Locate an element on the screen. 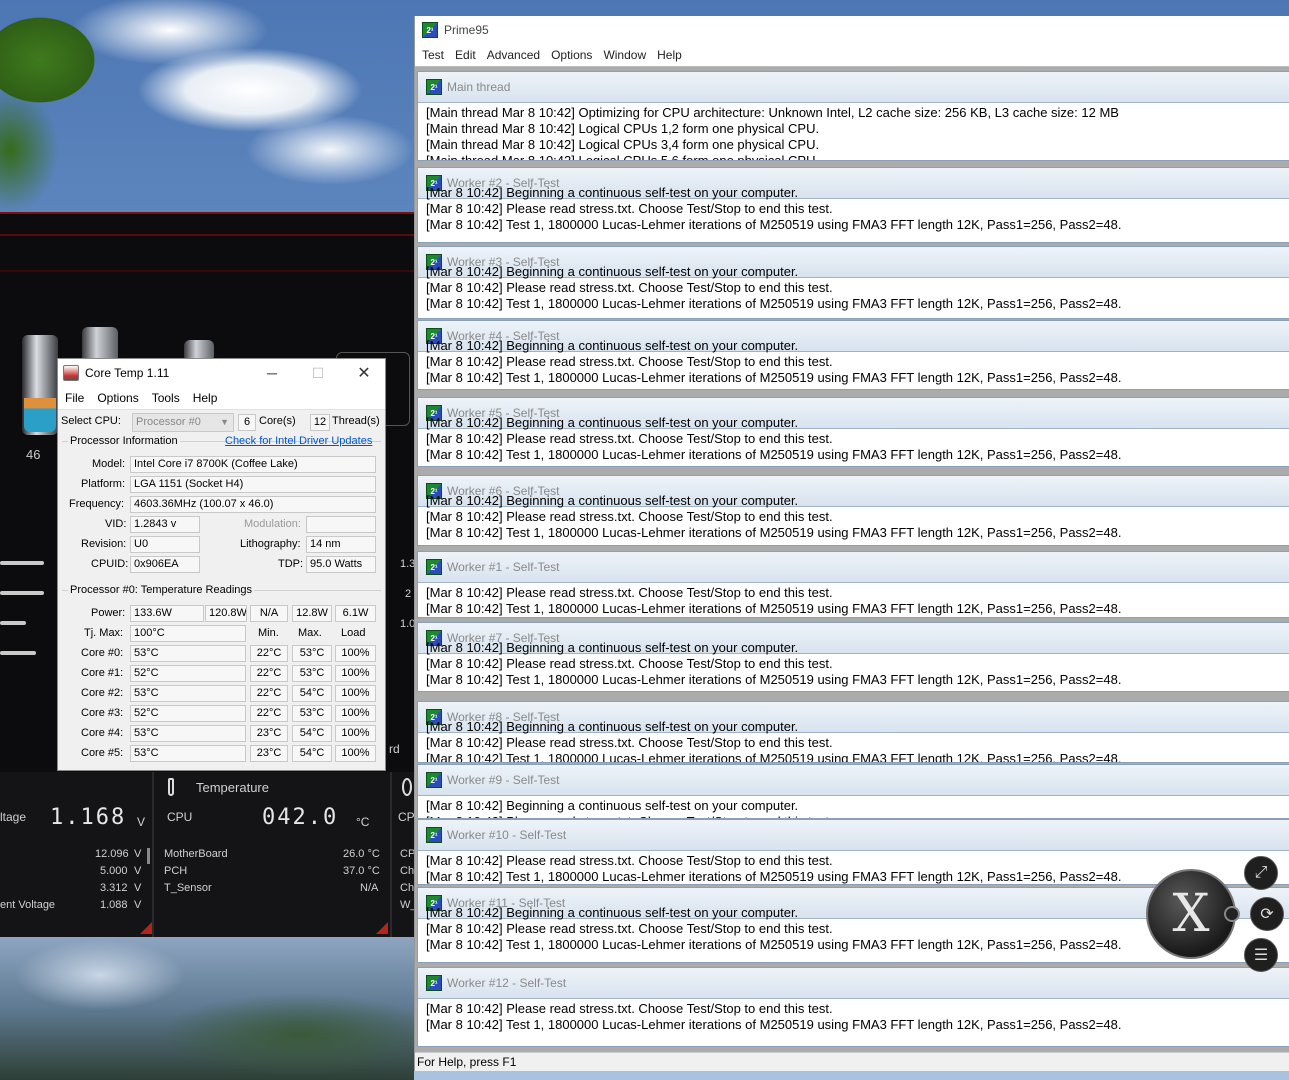 Image resolution: width=1289 pixels, height=1080 pixels. select-cpu-dropdown: Processor #0 ▼ is located at coordinates (183, 422).